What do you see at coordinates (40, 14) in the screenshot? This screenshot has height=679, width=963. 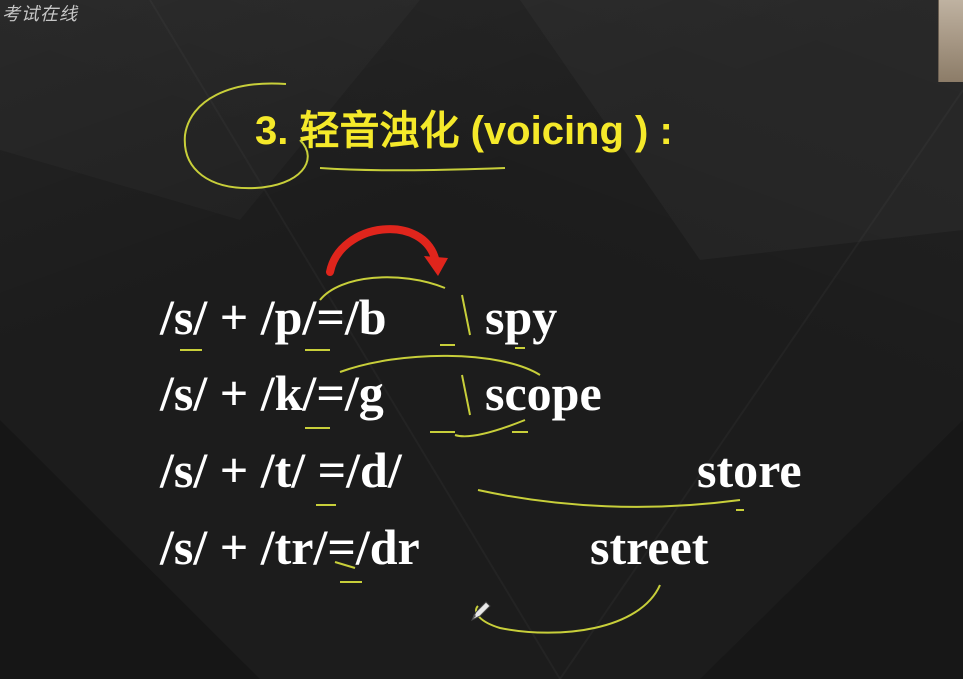 I see `watermark-logo: 考试在线` at bounding box center [40, 14].